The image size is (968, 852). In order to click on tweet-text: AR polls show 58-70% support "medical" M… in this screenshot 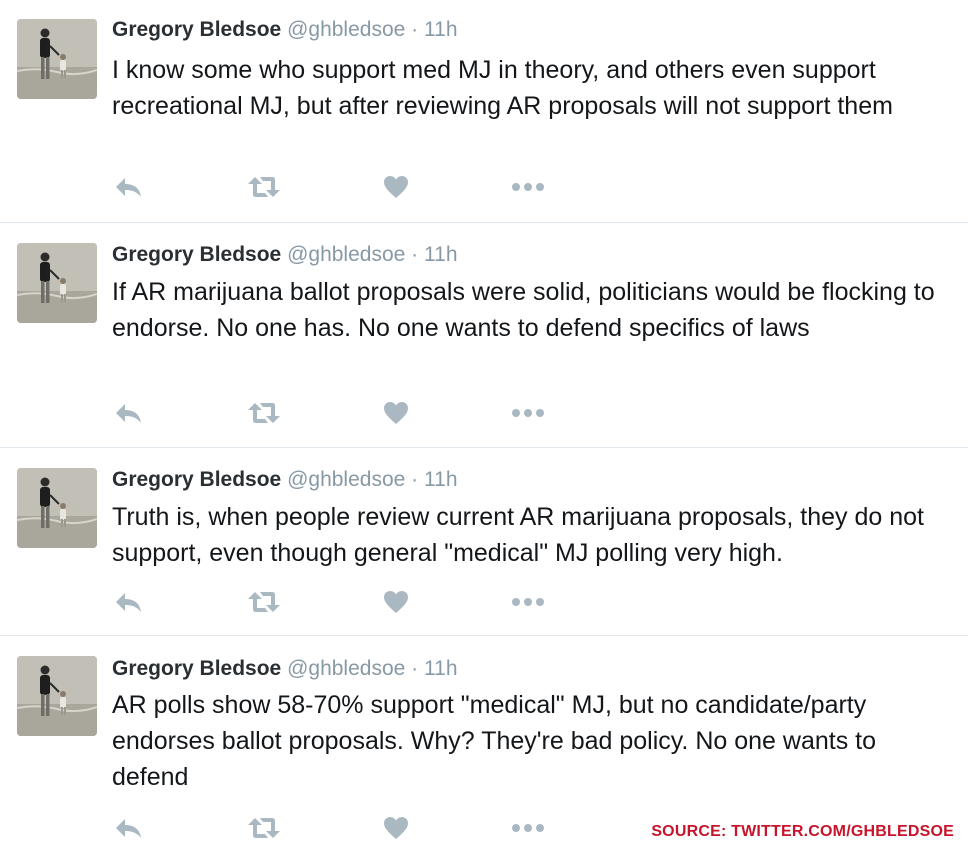, I will do `click(494, 741)`.